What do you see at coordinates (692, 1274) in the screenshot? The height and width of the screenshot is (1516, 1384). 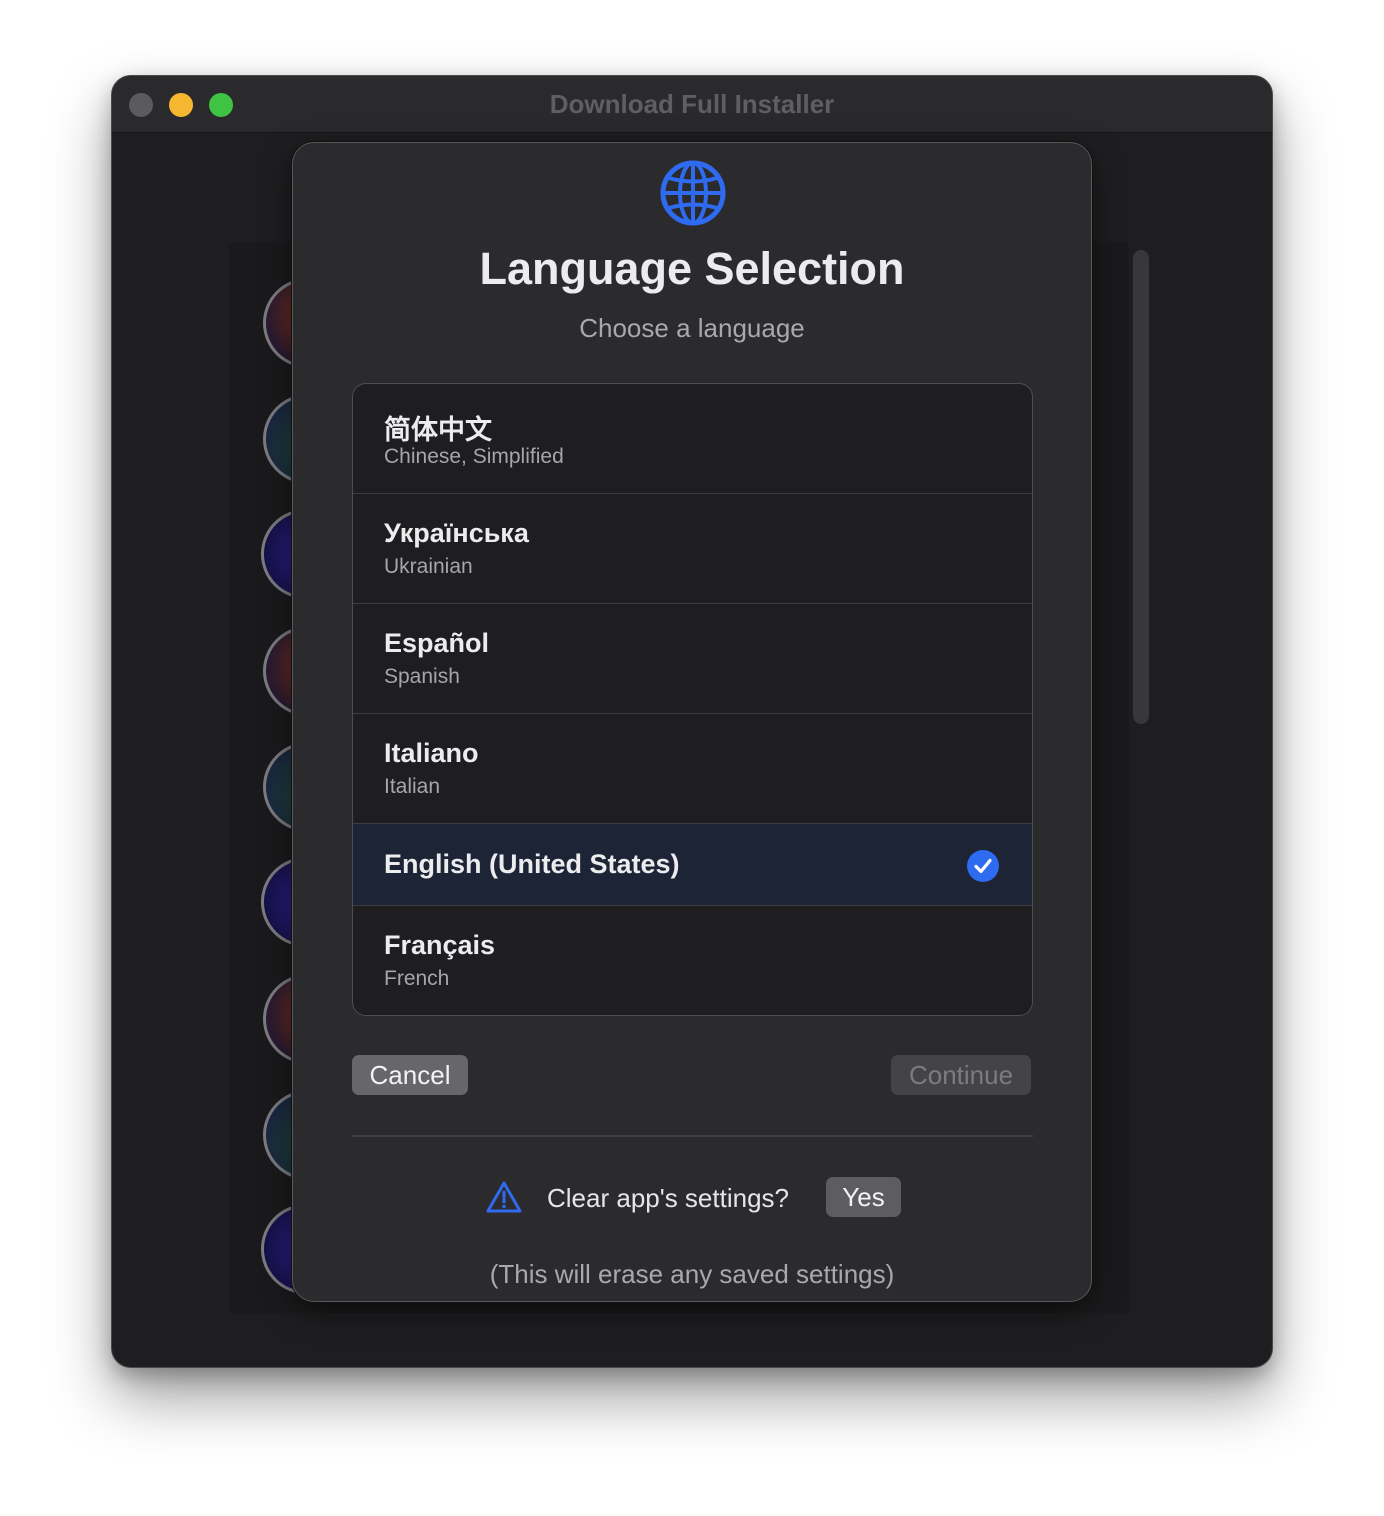 I see `erase-settings-note: (This will erase any saved settings)` at bounding box center [692, 1274].